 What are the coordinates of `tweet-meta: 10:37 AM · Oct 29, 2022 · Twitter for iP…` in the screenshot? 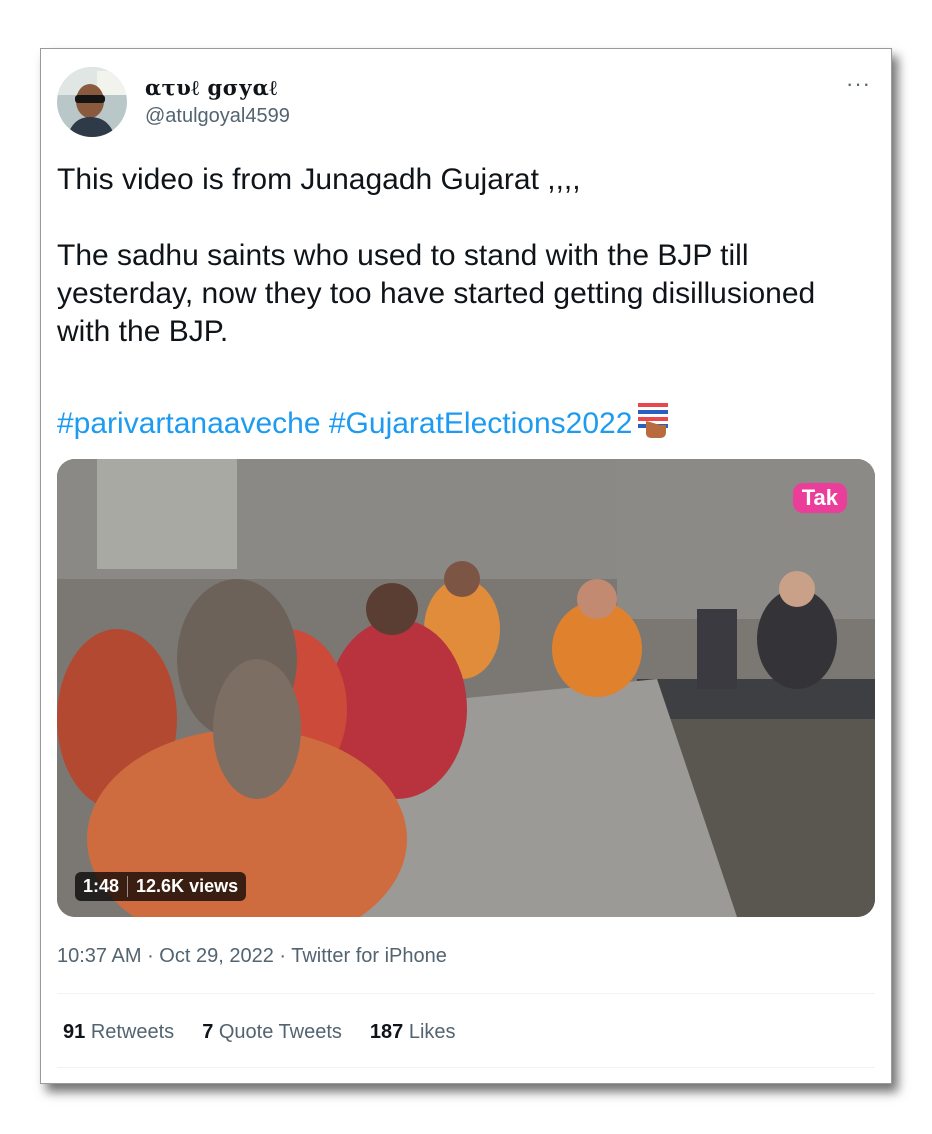 It's located at (252, 956).